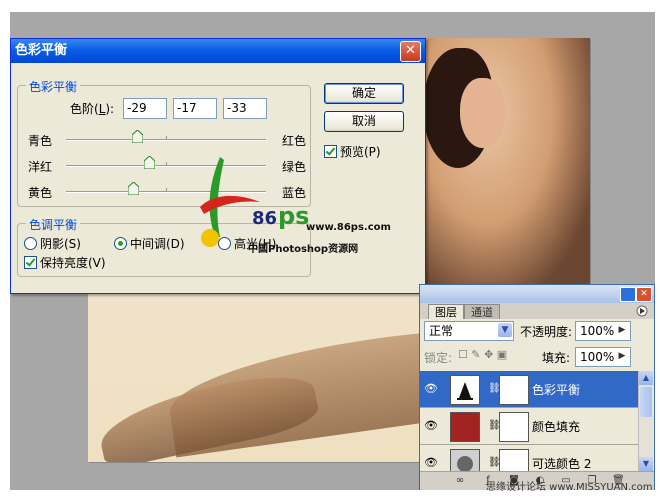 The height and width of the screenshot is (500, 660). Describe the element at coordinates (465, 460) in the screenshot. I see `selective-color-thumbnail` at that location.